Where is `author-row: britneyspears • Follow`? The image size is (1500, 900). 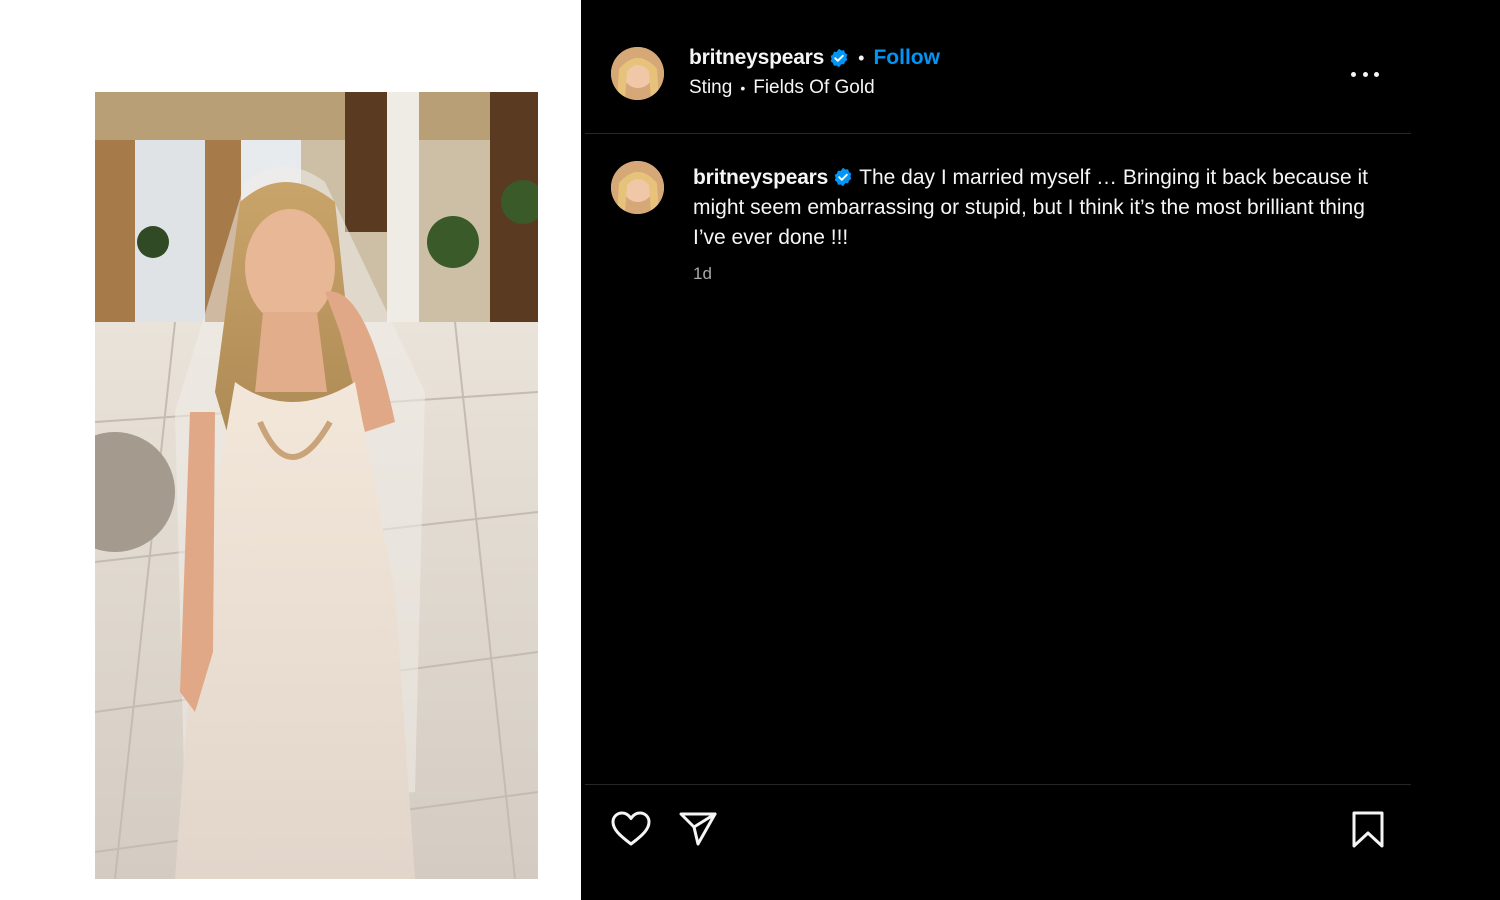
author-row: britneyspears • Follow is located at coordinates (814, 58).